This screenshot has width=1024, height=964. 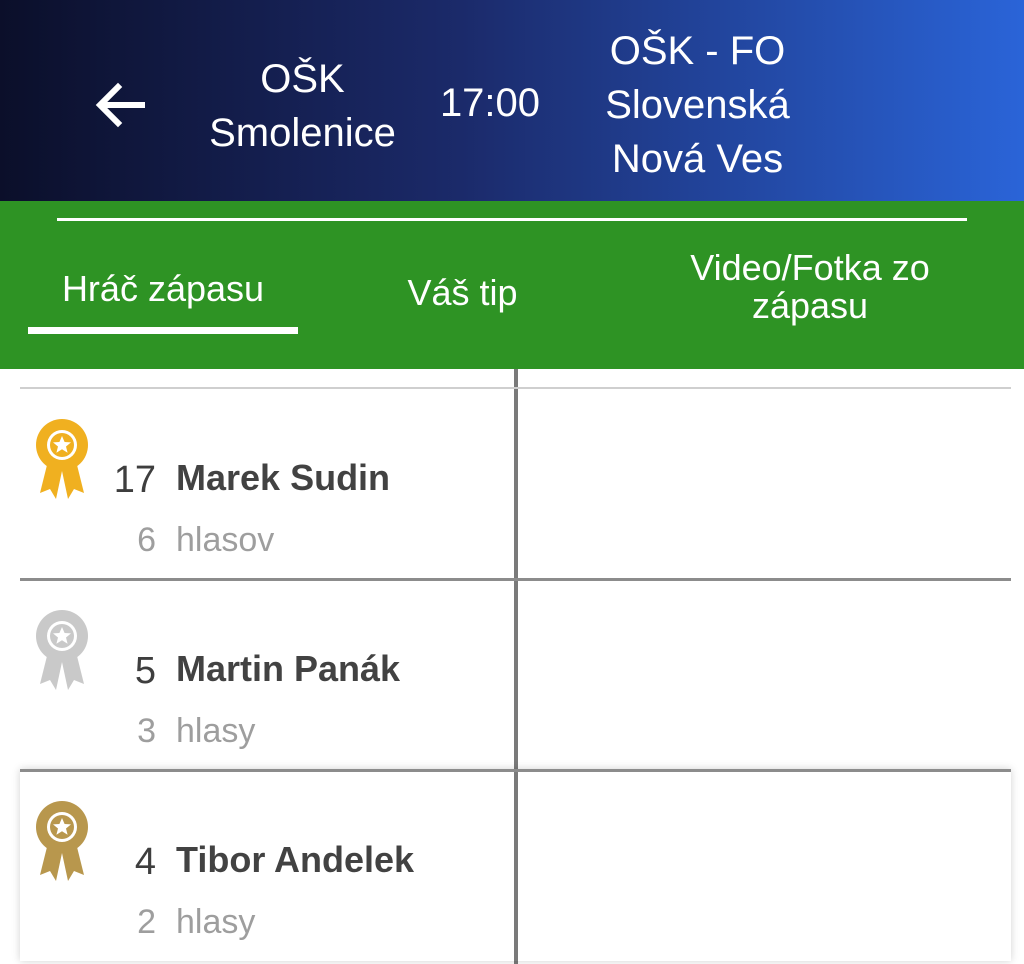 What do you see at coordinates (283, 477) in the screenshot?
I see `player-name: Marek Sudin` at bounding box center [283, 477].